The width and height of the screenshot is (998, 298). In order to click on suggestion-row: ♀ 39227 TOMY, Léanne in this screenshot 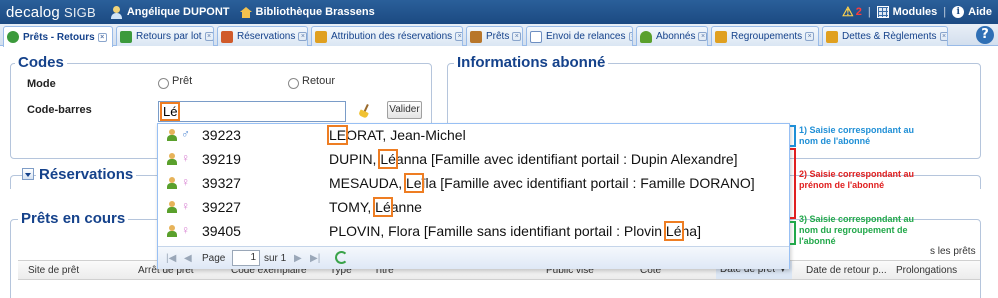, I will do `click(473, 208)`.